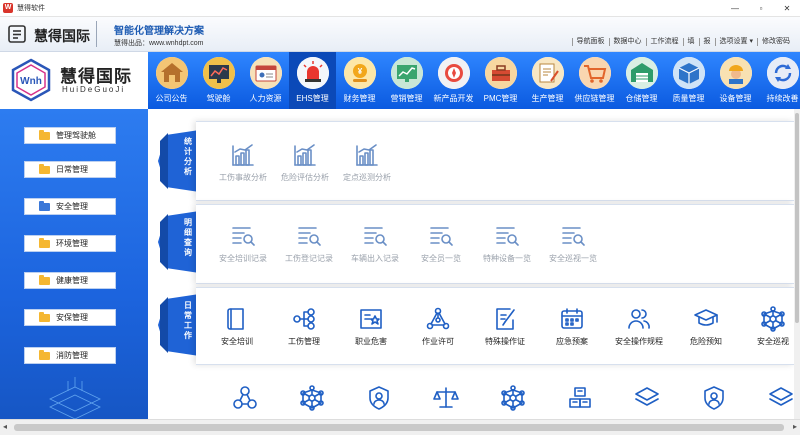 Image resolution: width=800 pixels, height=435 pixels. What do you see at coordinates (773, 341) in the screenshot?
I see `function-tile-label: 安全巡视` at bounding box center [773, 341].